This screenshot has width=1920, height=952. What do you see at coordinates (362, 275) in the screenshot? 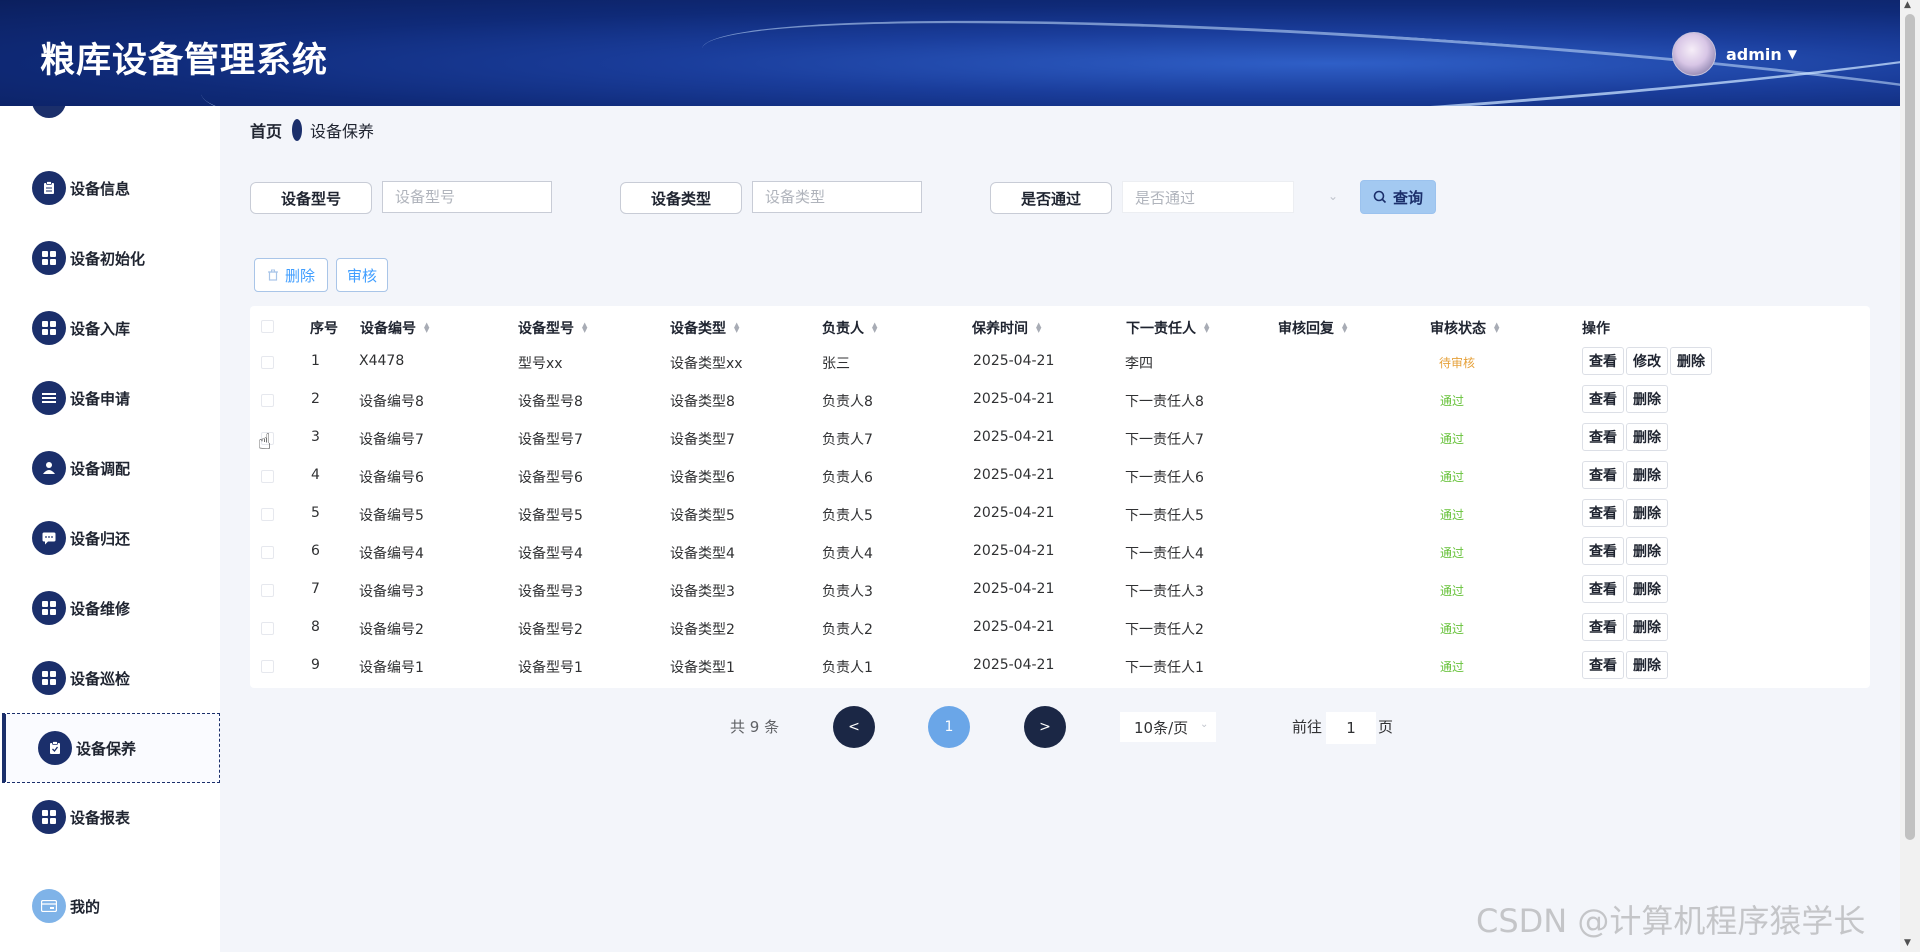
I see `audit-button: 审核` at bounding box center [362, 275].